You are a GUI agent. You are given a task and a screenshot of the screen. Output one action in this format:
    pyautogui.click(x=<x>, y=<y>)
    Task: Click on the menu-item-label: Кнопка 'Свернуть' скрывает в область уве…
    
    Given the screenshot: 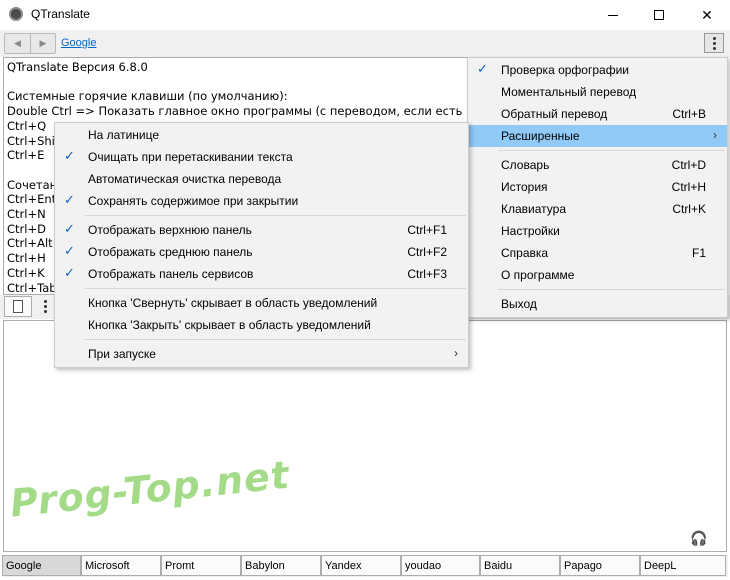 What is the action you would take?
    pyautogui.click(x=233, y=303)
    